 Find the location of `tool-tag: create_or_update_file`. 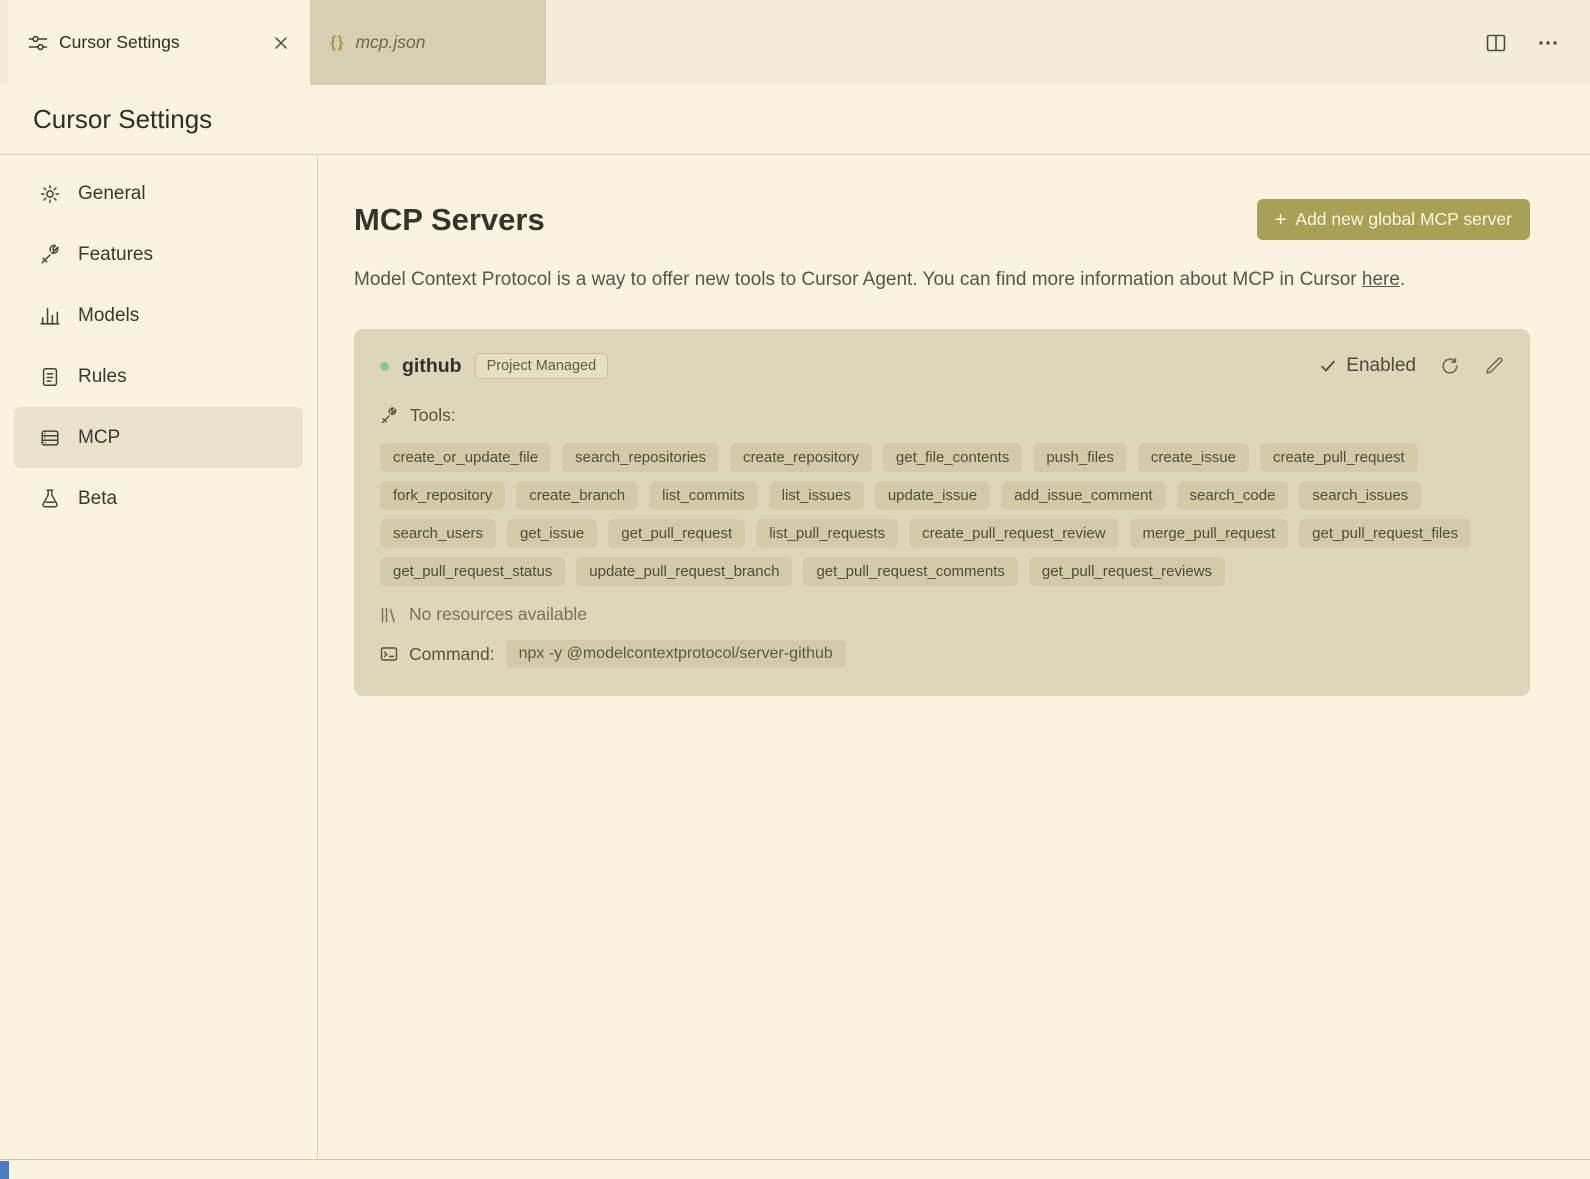

tool-tag: create_or_update_file is located at coordinates (466, 457).